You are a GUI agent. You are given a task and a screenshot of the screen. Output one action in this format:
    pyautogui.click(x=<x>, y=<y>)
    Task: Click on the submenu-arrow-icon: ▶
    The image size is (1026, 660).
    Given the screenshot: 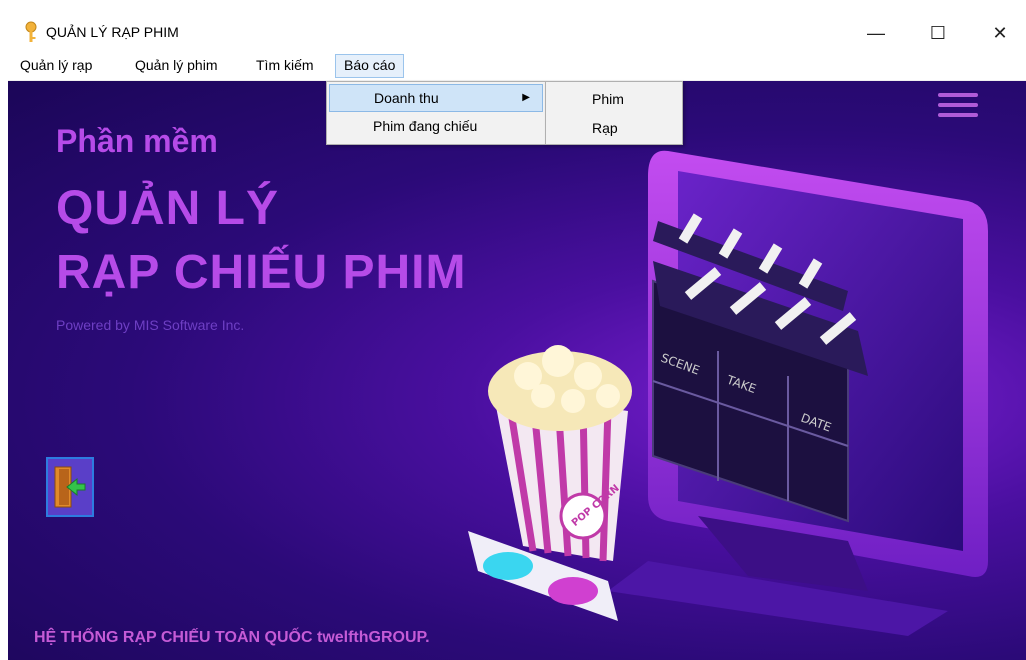 What is the action you would take?
    pyautogui.click(x=526, y=97)
    